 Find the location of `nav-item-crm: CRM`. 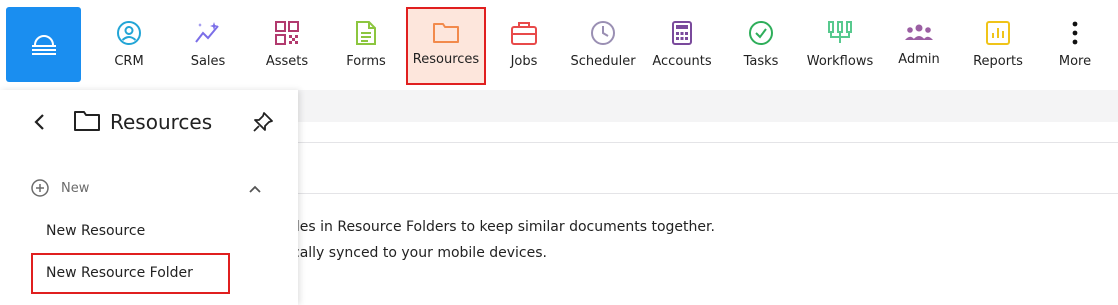

nav-item-crm: CRM is located at coordinates (129, 46).